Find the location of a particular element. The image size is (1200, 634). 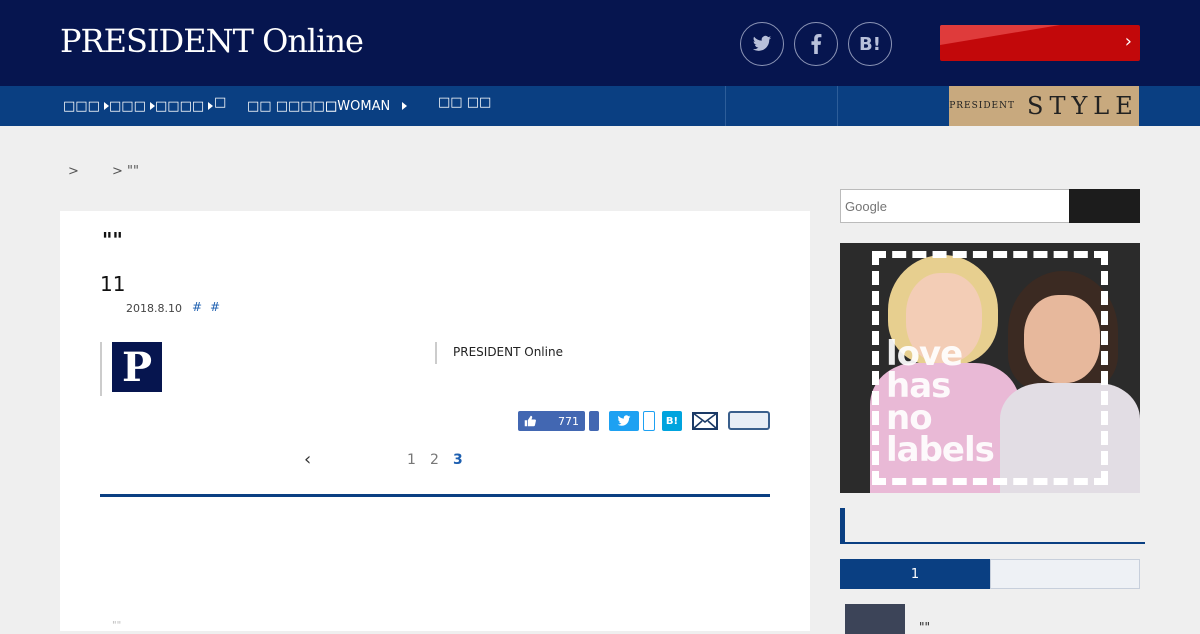

pager-prev-icon: ‹ is located at coordinates (307, 459).